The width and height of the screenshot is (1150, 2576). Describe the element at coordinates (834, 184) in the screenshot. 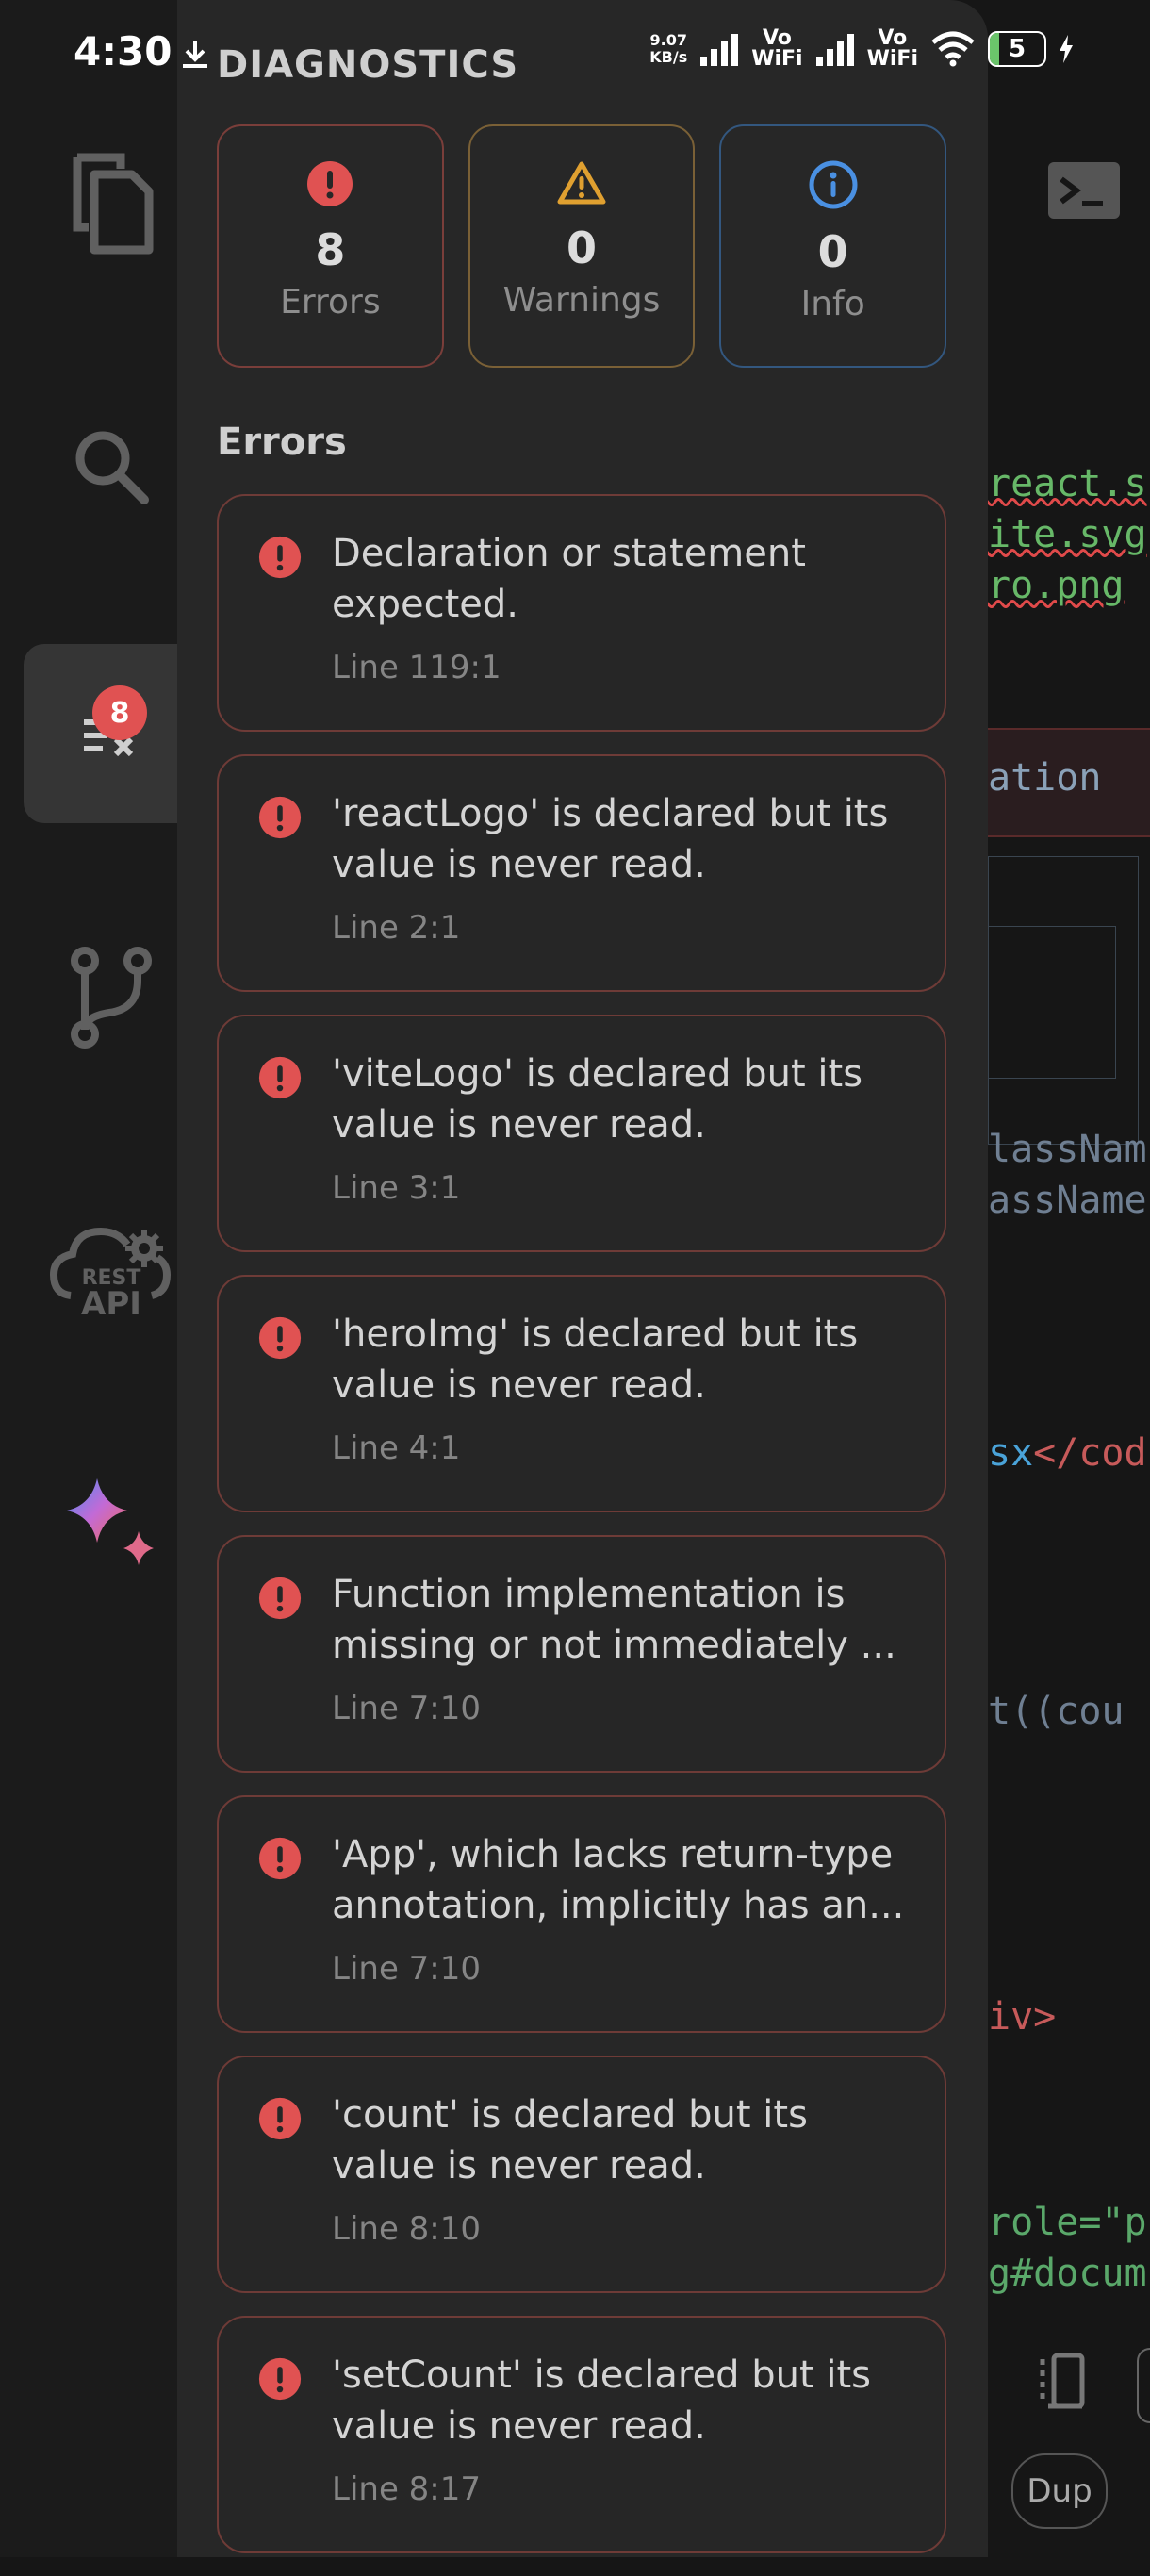

I see `info-circle-icon` at that location.